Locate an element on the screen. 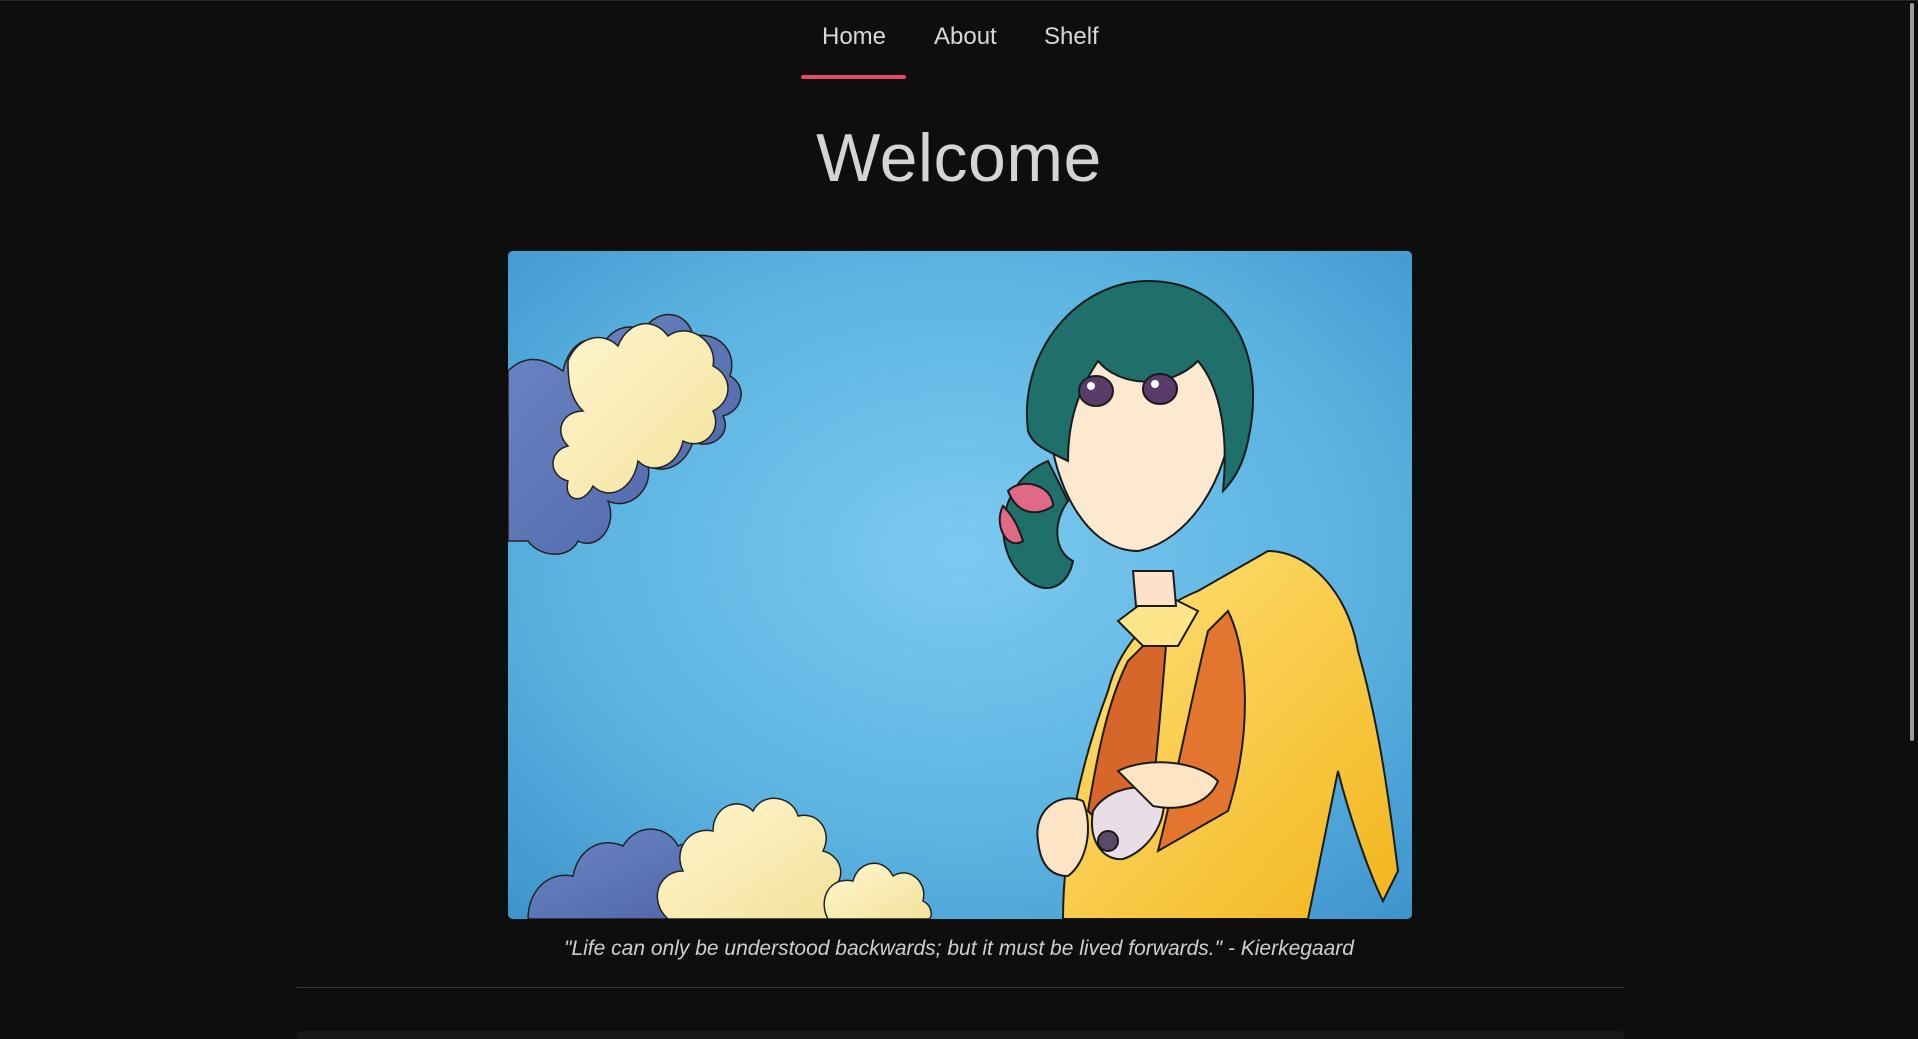 The width and height of the screenshot is (1918, 1039). scrollbar-thumb is located at coordinates (1912, 372).